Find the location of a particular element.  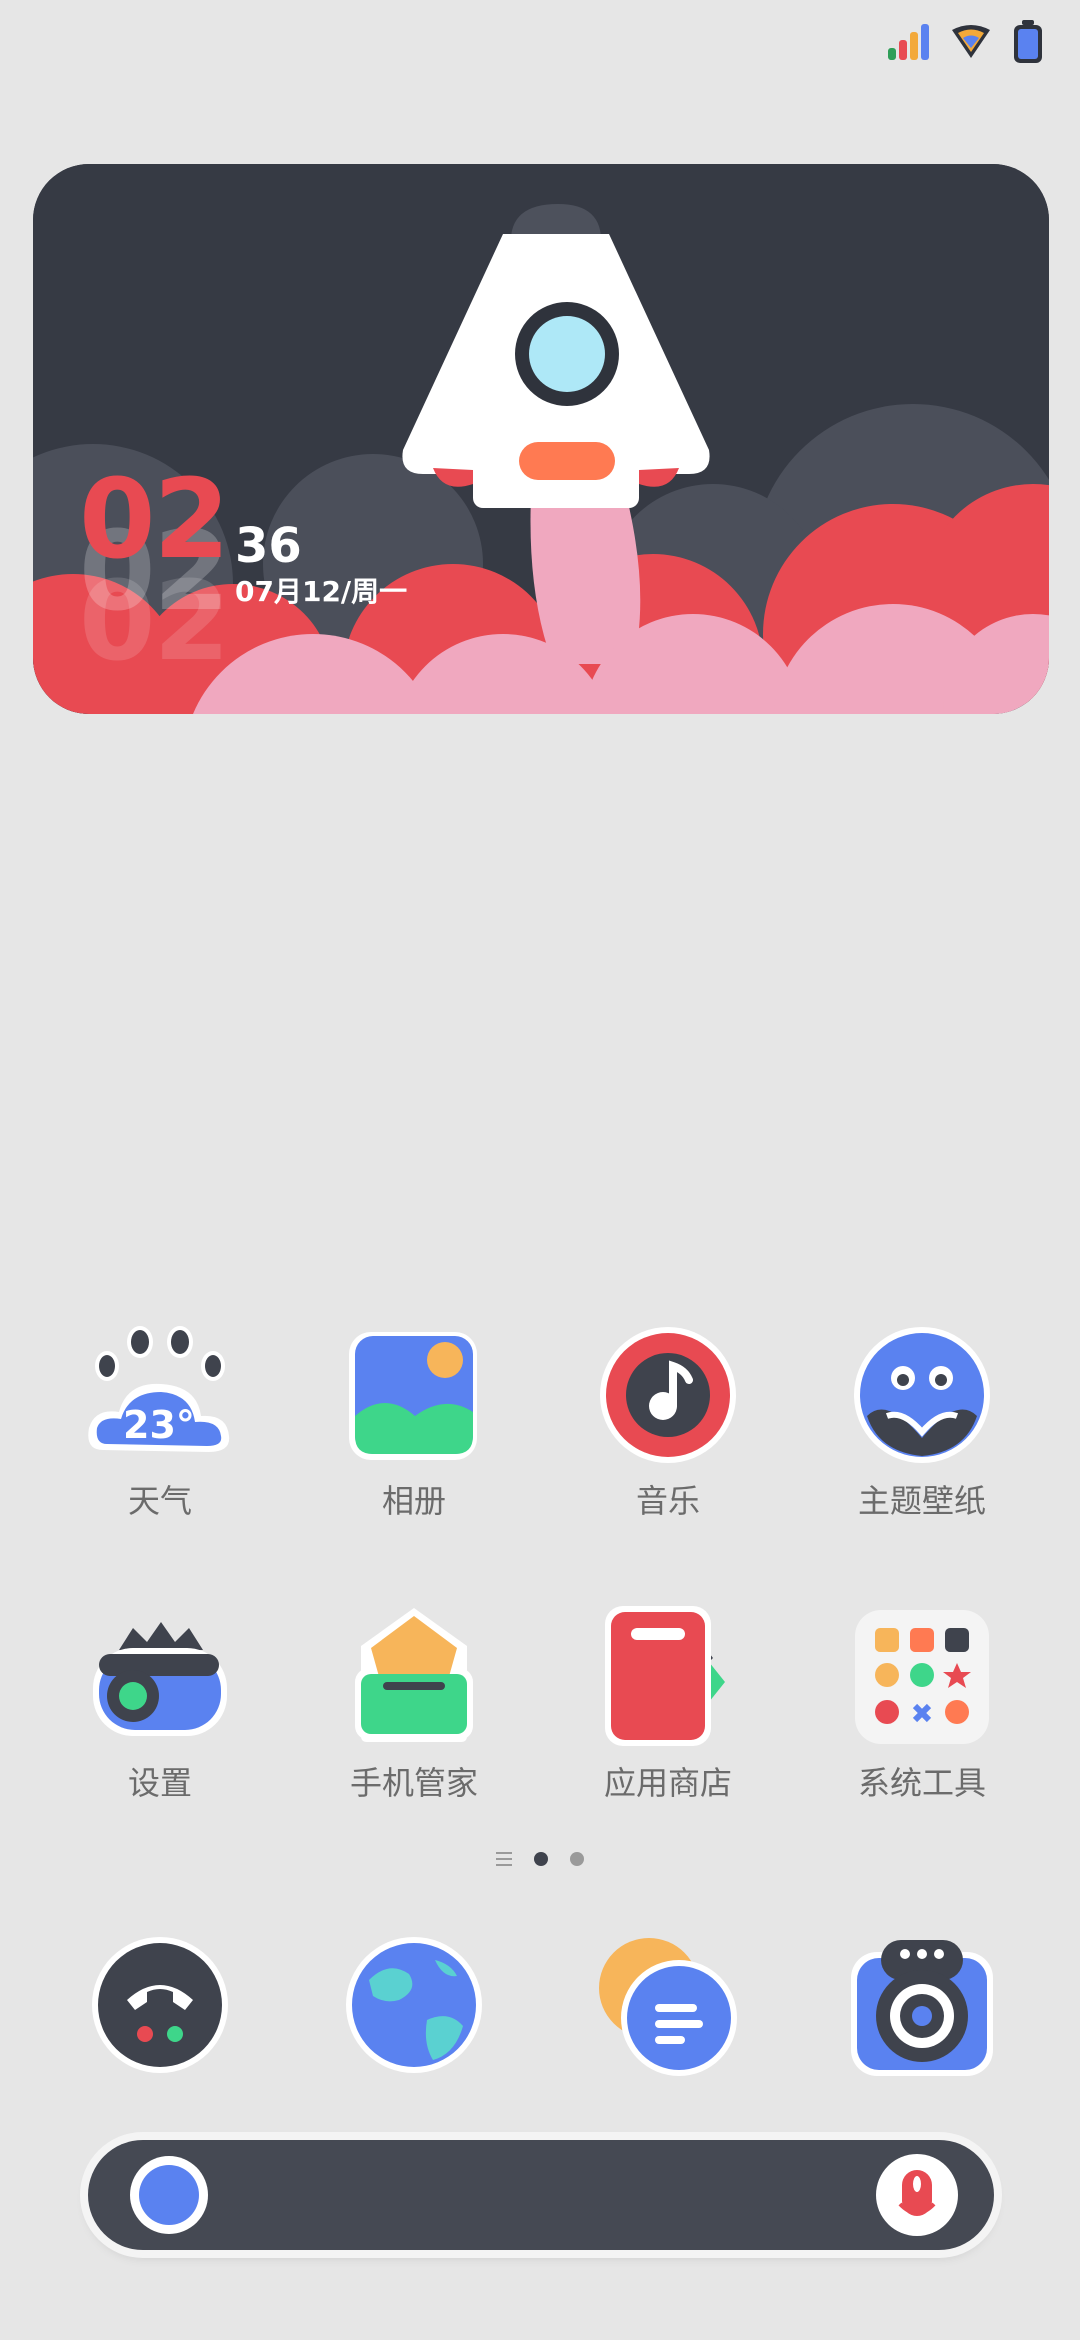

status-bar is located at coordinates (965, 42).